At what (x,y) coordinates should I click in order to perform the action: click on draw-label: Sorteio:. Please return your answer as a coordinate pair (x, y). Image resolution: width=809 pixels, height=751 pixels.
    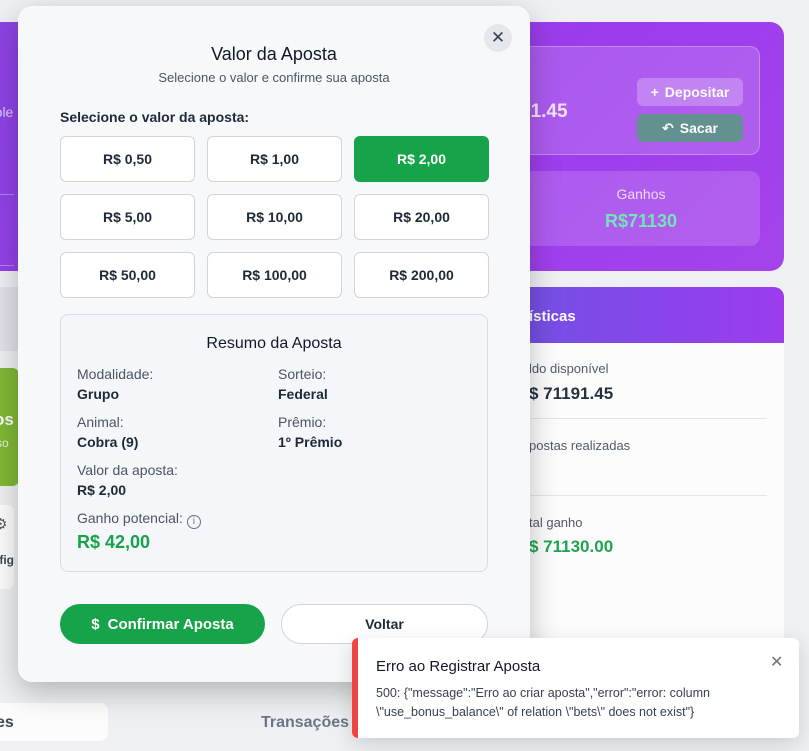
    Looking at the image, I should click on (302, 374).